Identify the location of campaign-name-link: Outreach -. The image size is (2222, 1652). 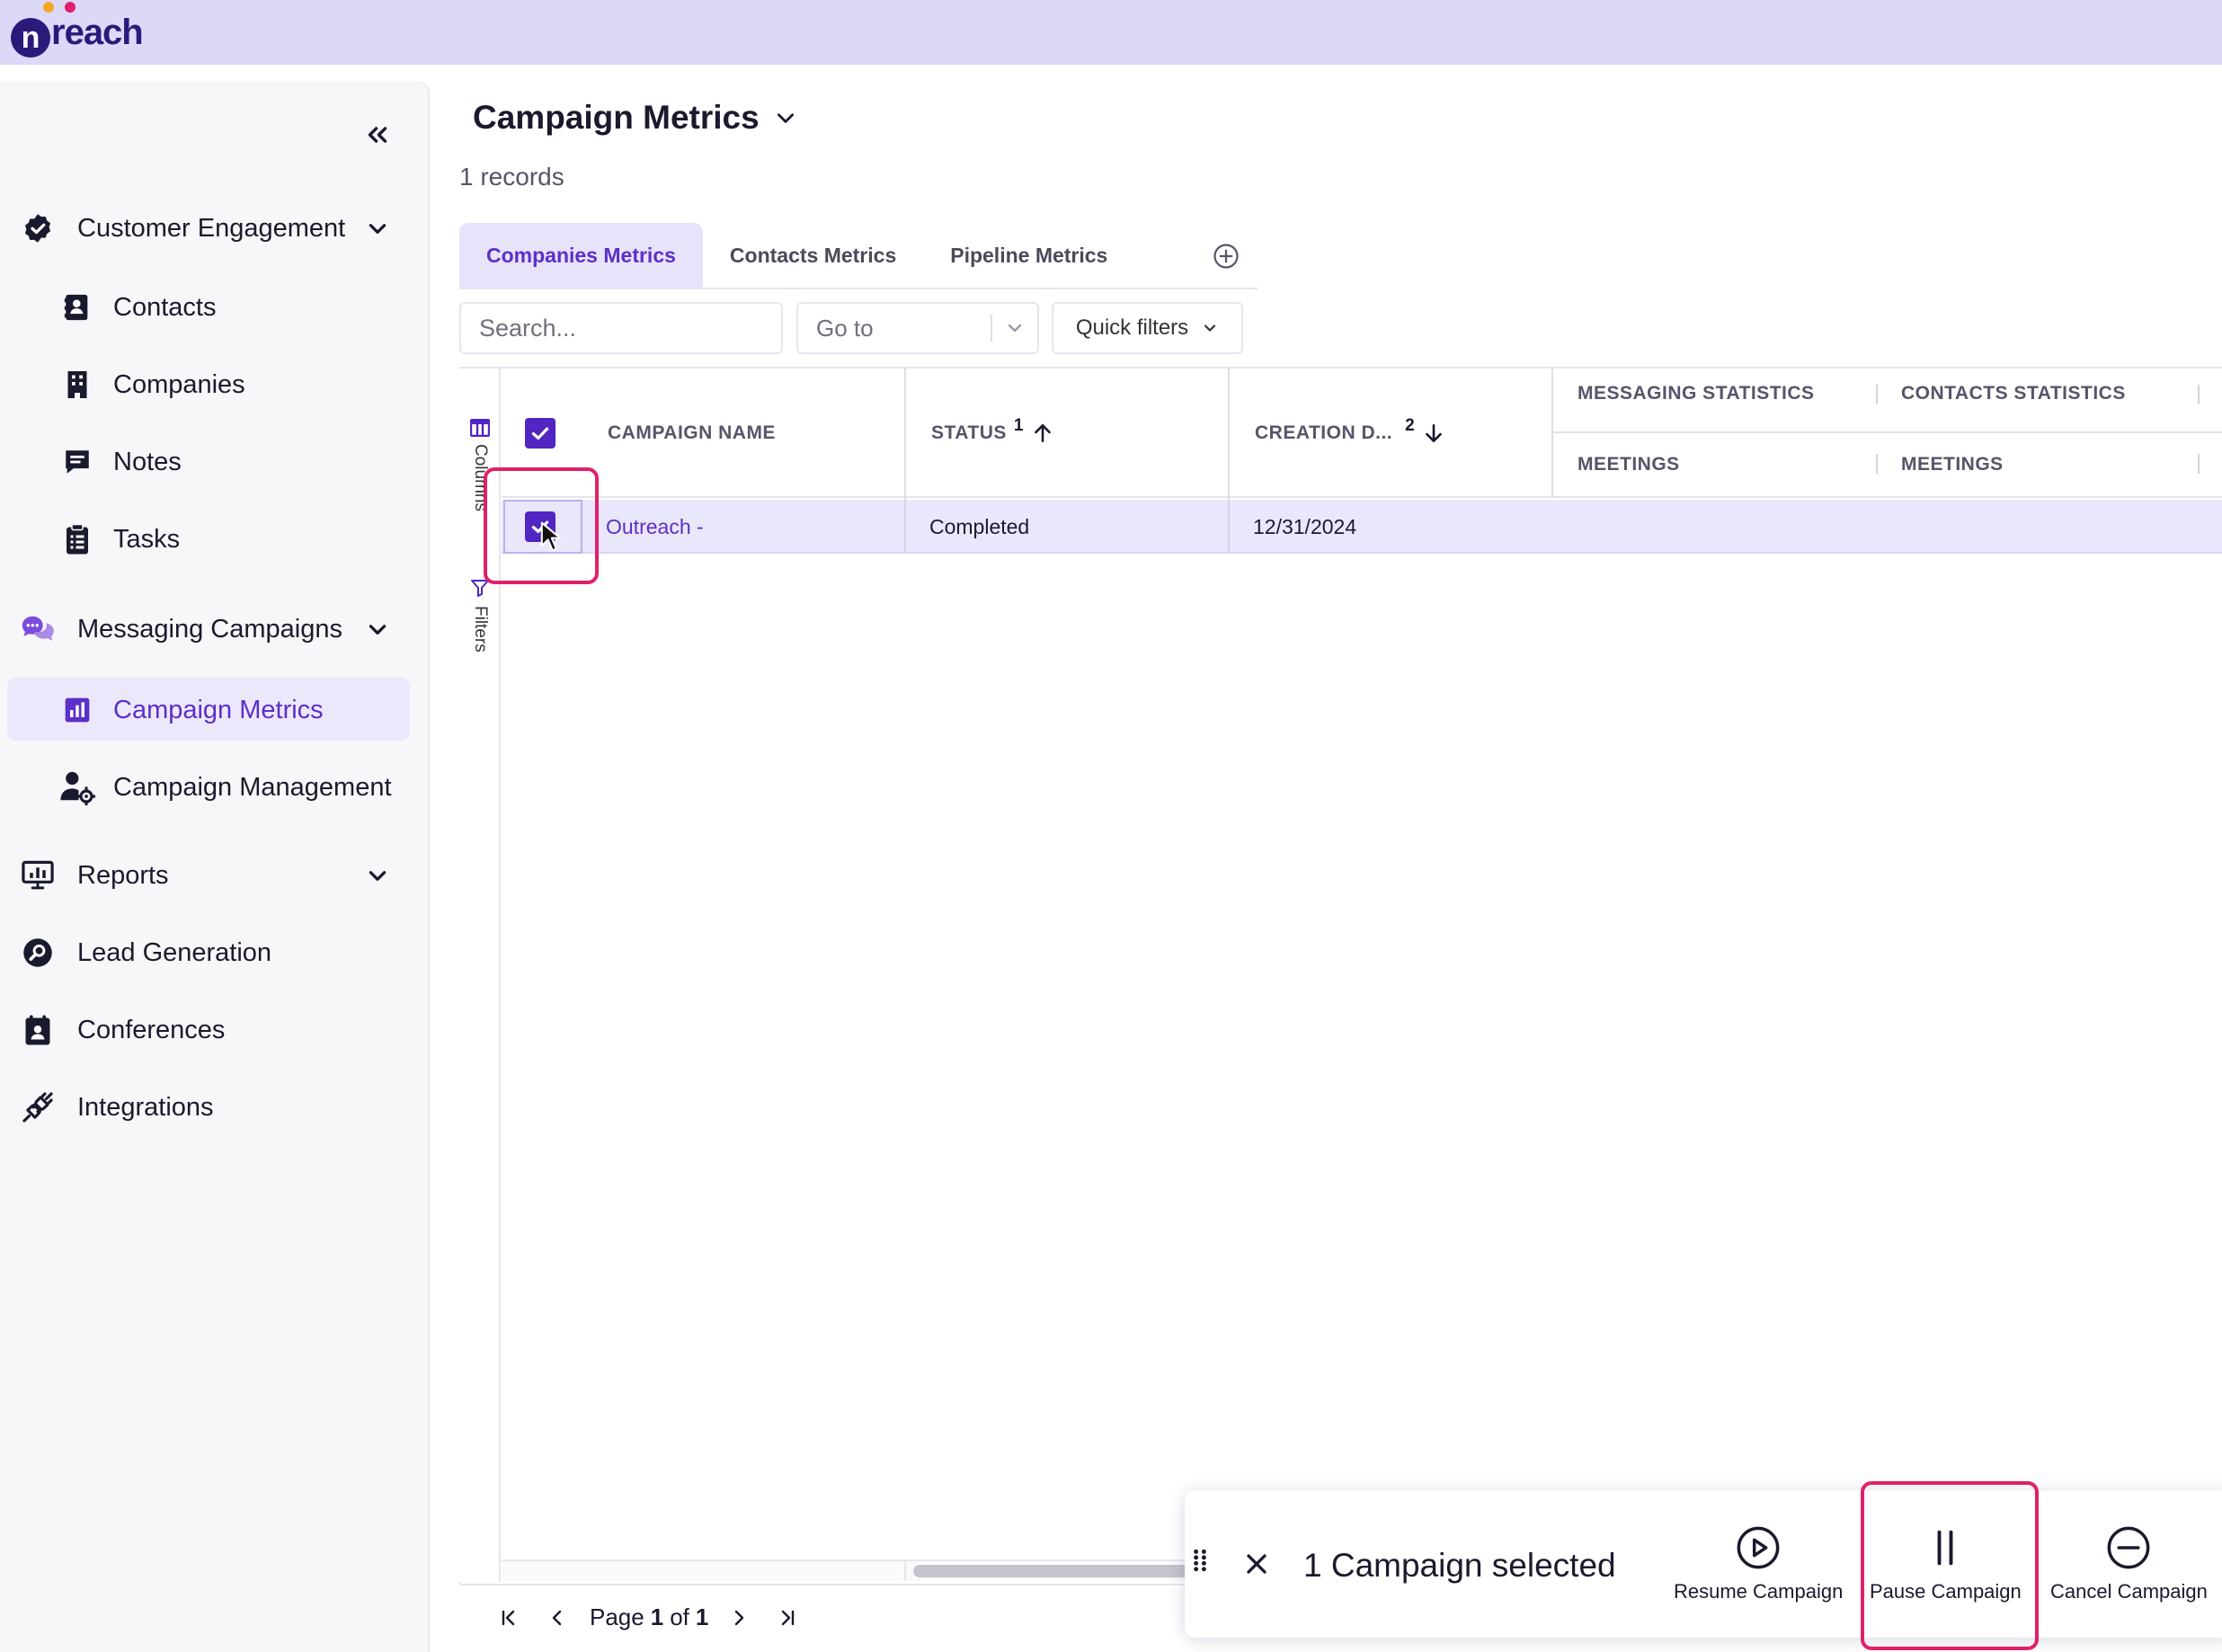
(655, 527).